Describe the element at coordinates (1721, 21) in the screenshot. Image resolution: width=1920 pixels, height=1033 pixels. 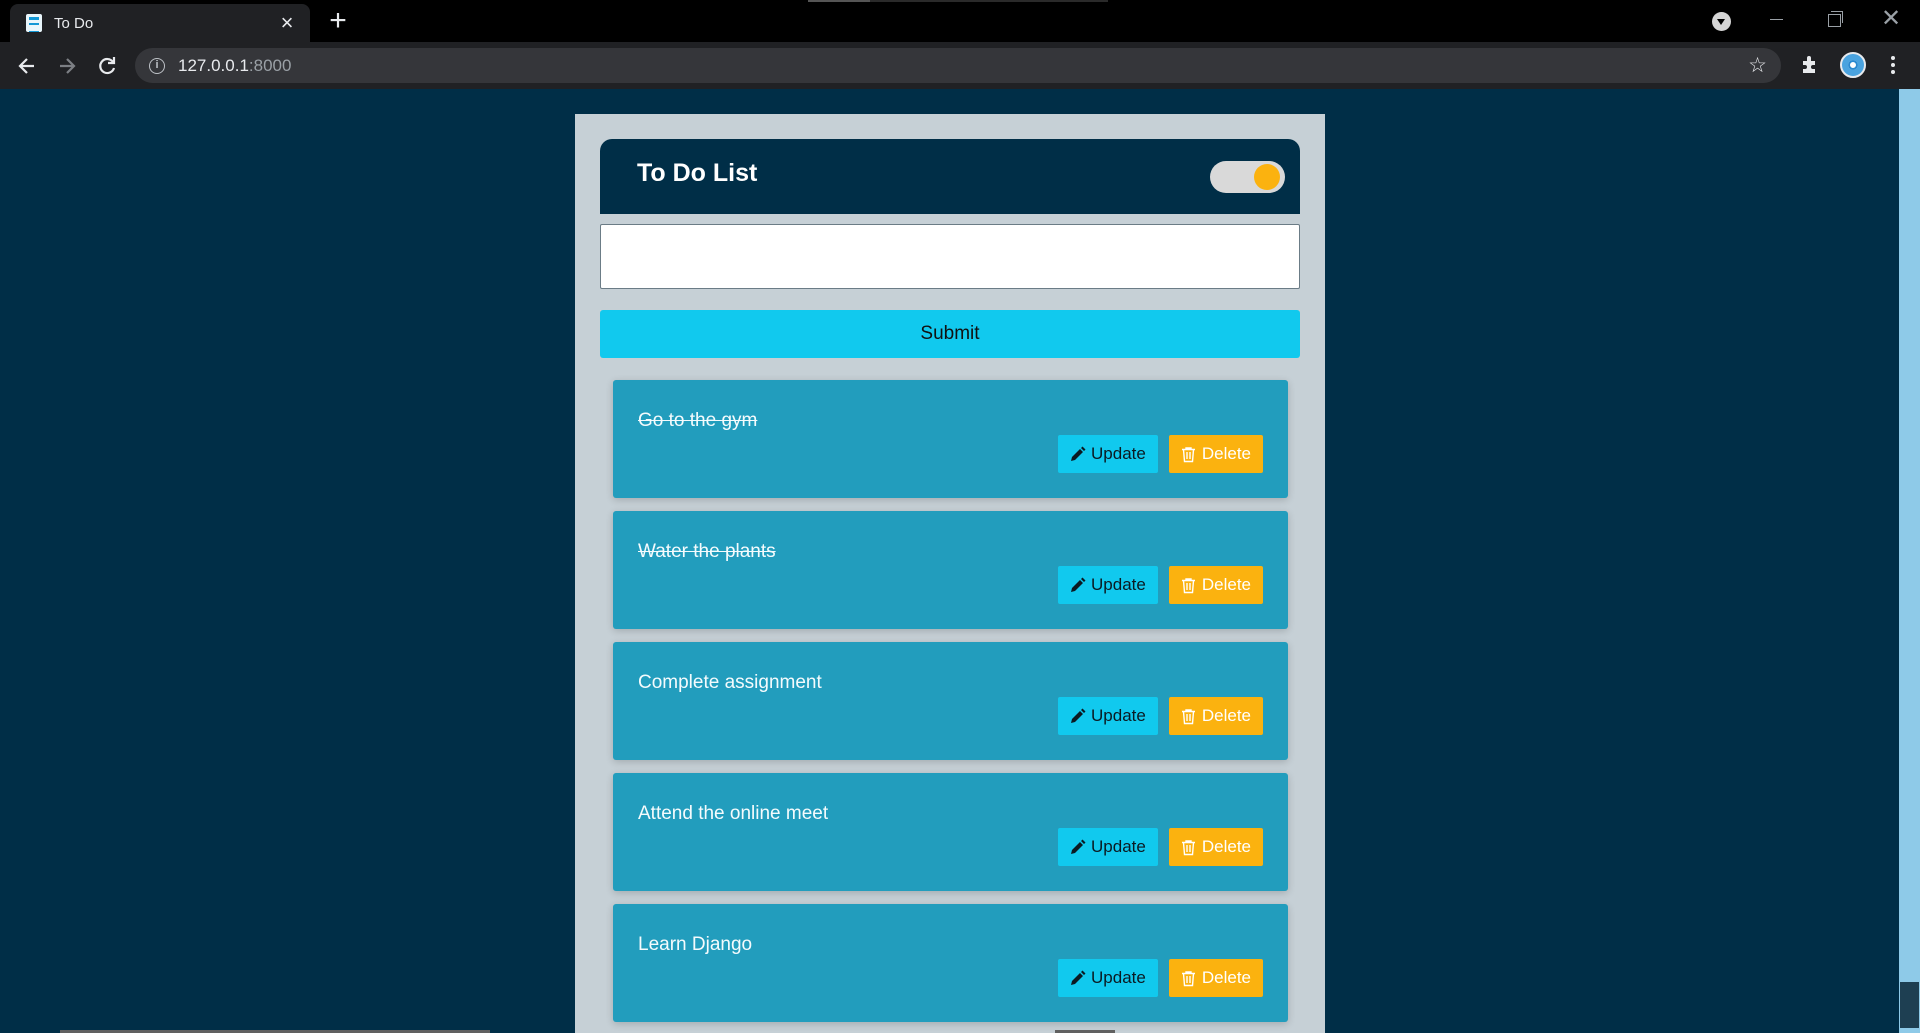
I see `tab-search-dropdown-icon` at that location.